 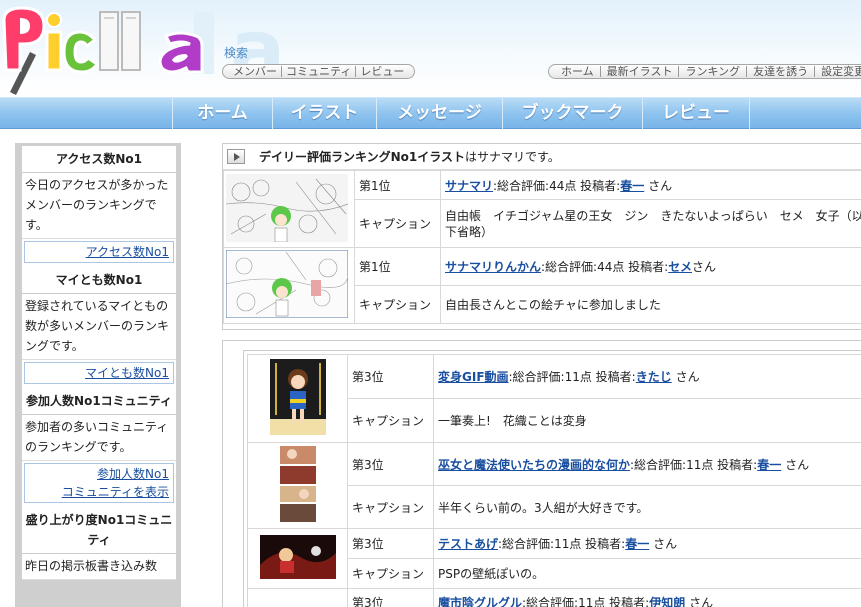 What do you see at coordinates (712, 71) in the screenshot?
I see `topnav-ranking: ランキング` at bounding box center [712, 71].